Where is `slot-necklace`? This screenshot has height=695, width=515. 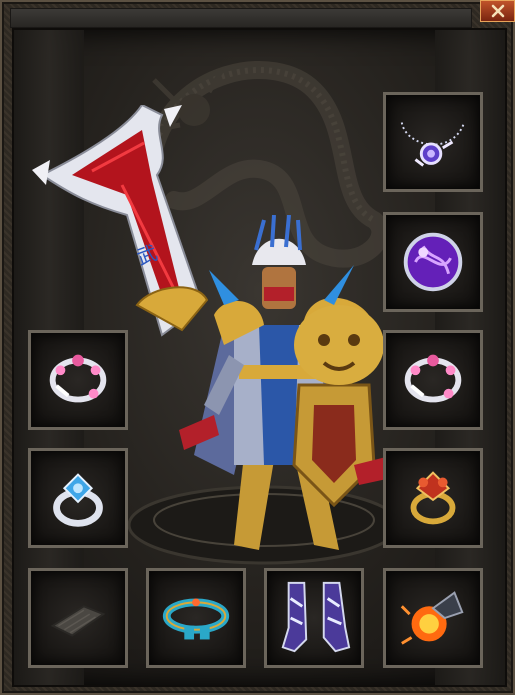
slot-necklace is located at coordinates (433, 142).